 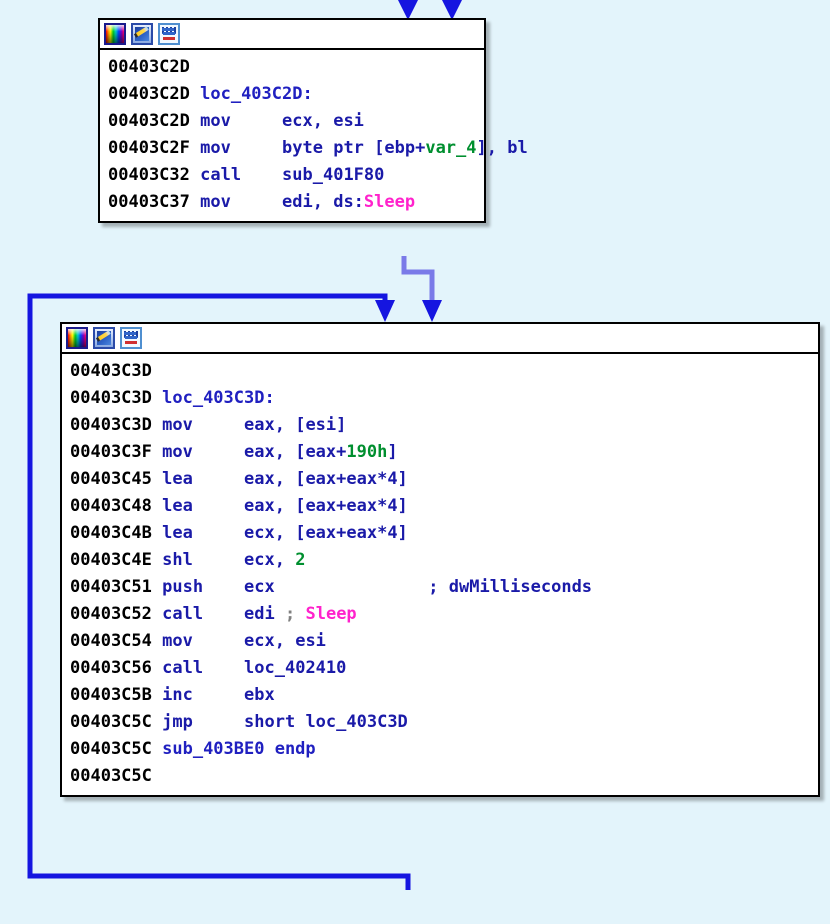 I want to click on asm-line: 00403C5C jmp short loc_403C3D, so click(x=440, y=722).